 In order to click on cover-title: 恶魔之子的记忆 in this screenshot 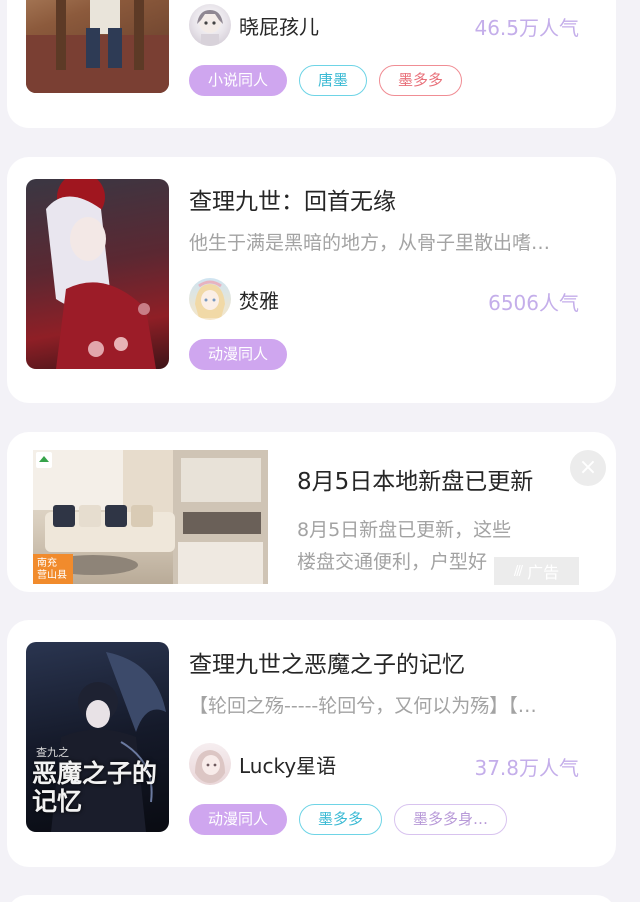, I will do `click(95, 787)`.